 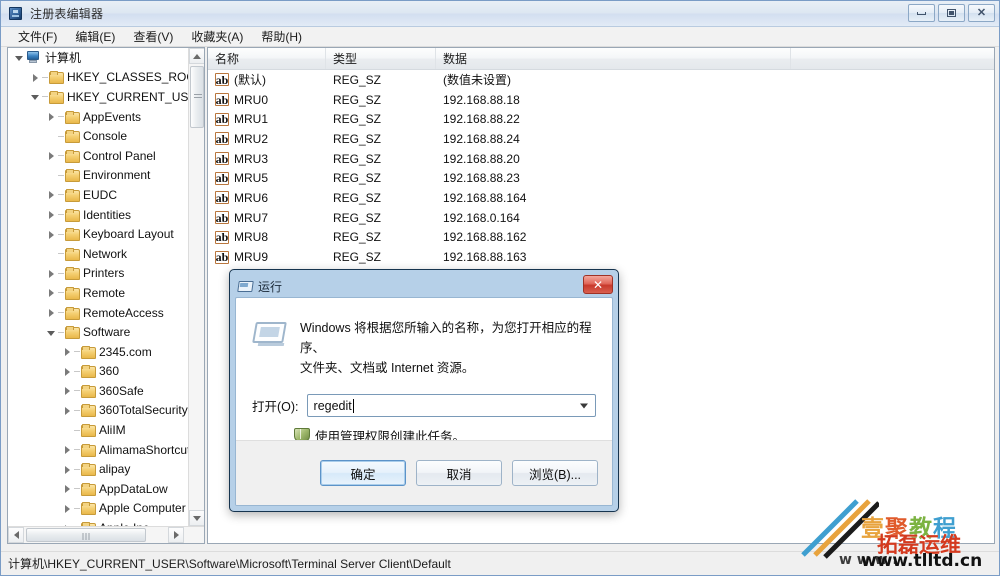 I want to click on value-row: ab MRU9 REG_SZ 192.168.88.163, so click(x=601, y=257).